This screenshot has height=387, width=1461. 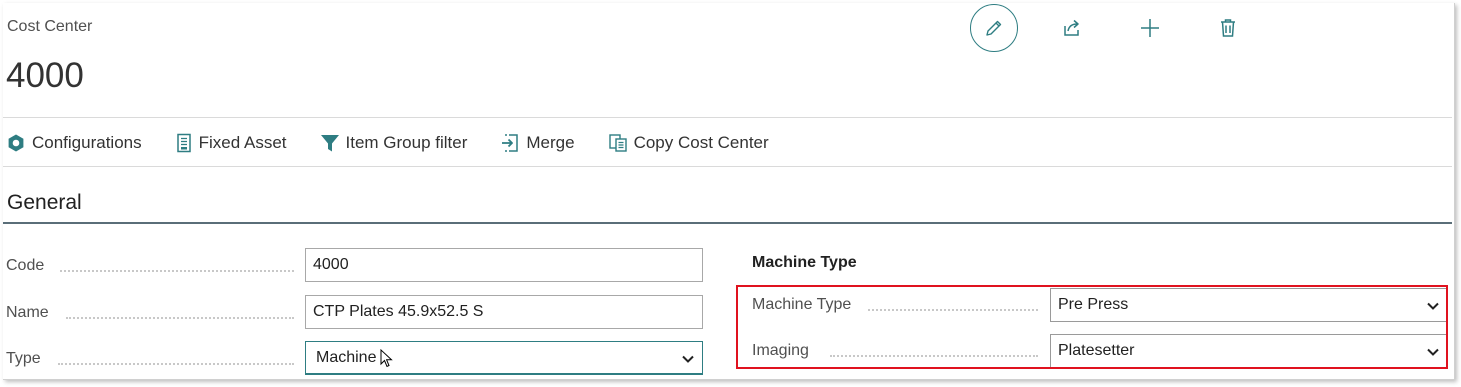 I want to click on new-button, so click(x=1150, y=28).